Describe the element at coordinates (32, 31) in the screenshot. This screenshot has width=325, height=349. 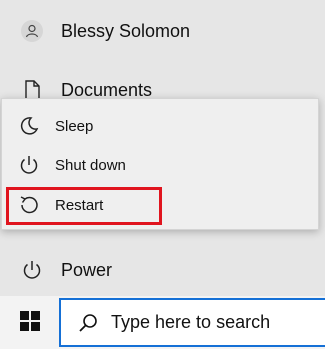
I see `user-avatar-icon` at that location.